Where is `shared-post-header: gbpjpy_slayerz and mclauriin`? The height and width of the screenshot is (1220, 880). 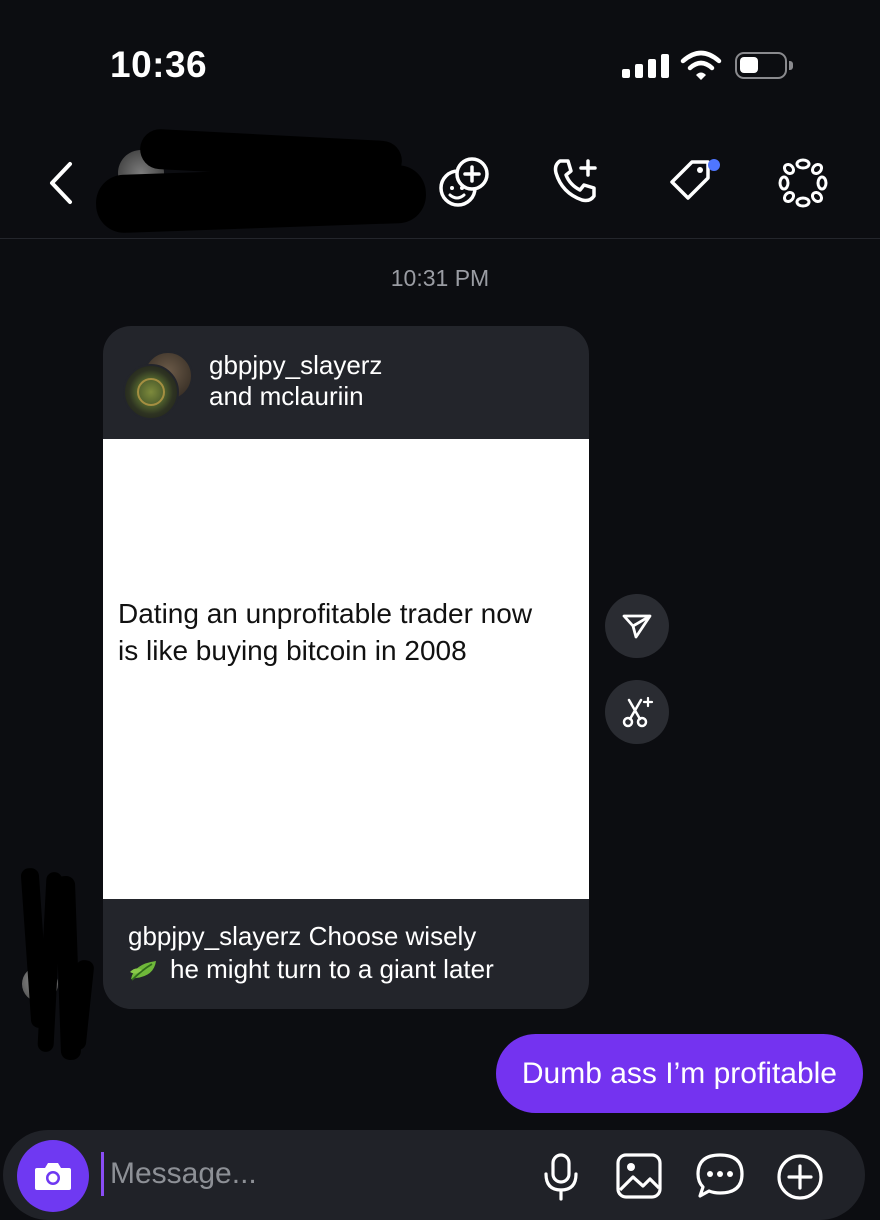
shared-post-header: gbpjpy_slayerz and mclauriin is located at coordinates (346, 382).